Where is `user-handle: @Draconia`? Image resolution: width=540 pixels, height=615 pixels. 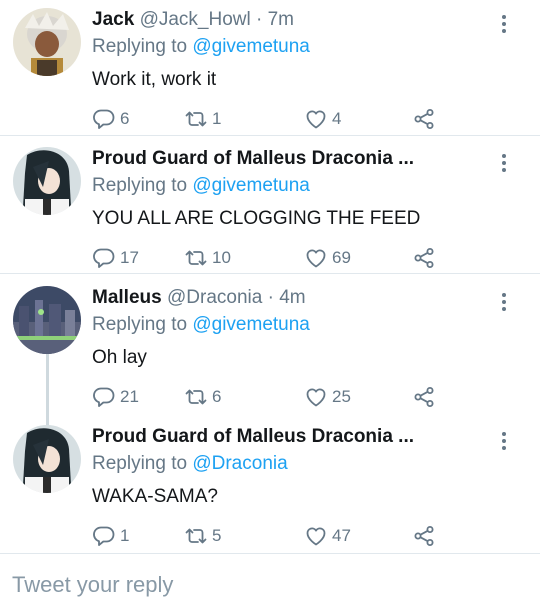 user-handle: @Draconia is located at coordinates (214, 297).